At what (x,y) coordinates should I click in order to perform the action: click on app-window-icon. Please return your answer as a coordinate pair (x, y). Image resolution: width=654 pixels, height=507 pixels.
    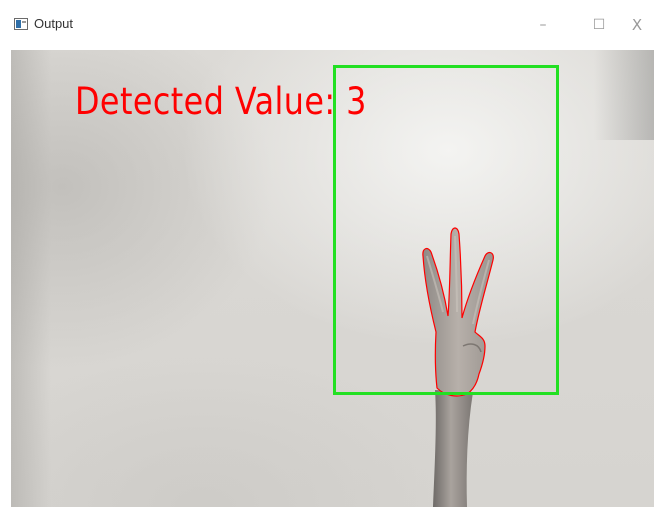
    Looking at the image, I should click on (21, 24).